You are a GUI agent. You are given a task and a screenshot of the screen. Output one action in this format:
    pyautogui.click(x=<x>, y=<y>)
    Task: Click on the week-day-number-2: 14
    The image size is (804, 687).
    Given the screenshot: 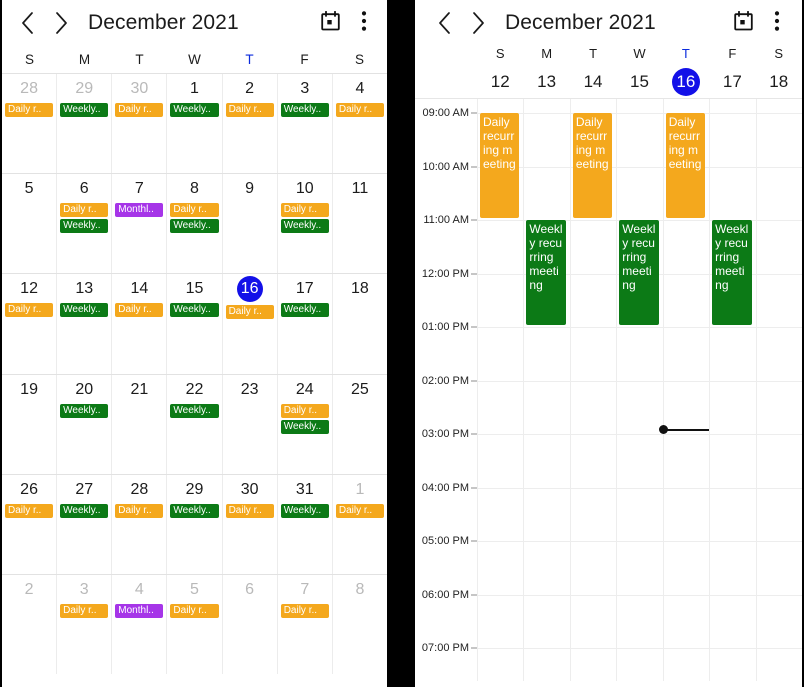 What is the action you would take?
    pyautogui.click(x=593, y=83)
    